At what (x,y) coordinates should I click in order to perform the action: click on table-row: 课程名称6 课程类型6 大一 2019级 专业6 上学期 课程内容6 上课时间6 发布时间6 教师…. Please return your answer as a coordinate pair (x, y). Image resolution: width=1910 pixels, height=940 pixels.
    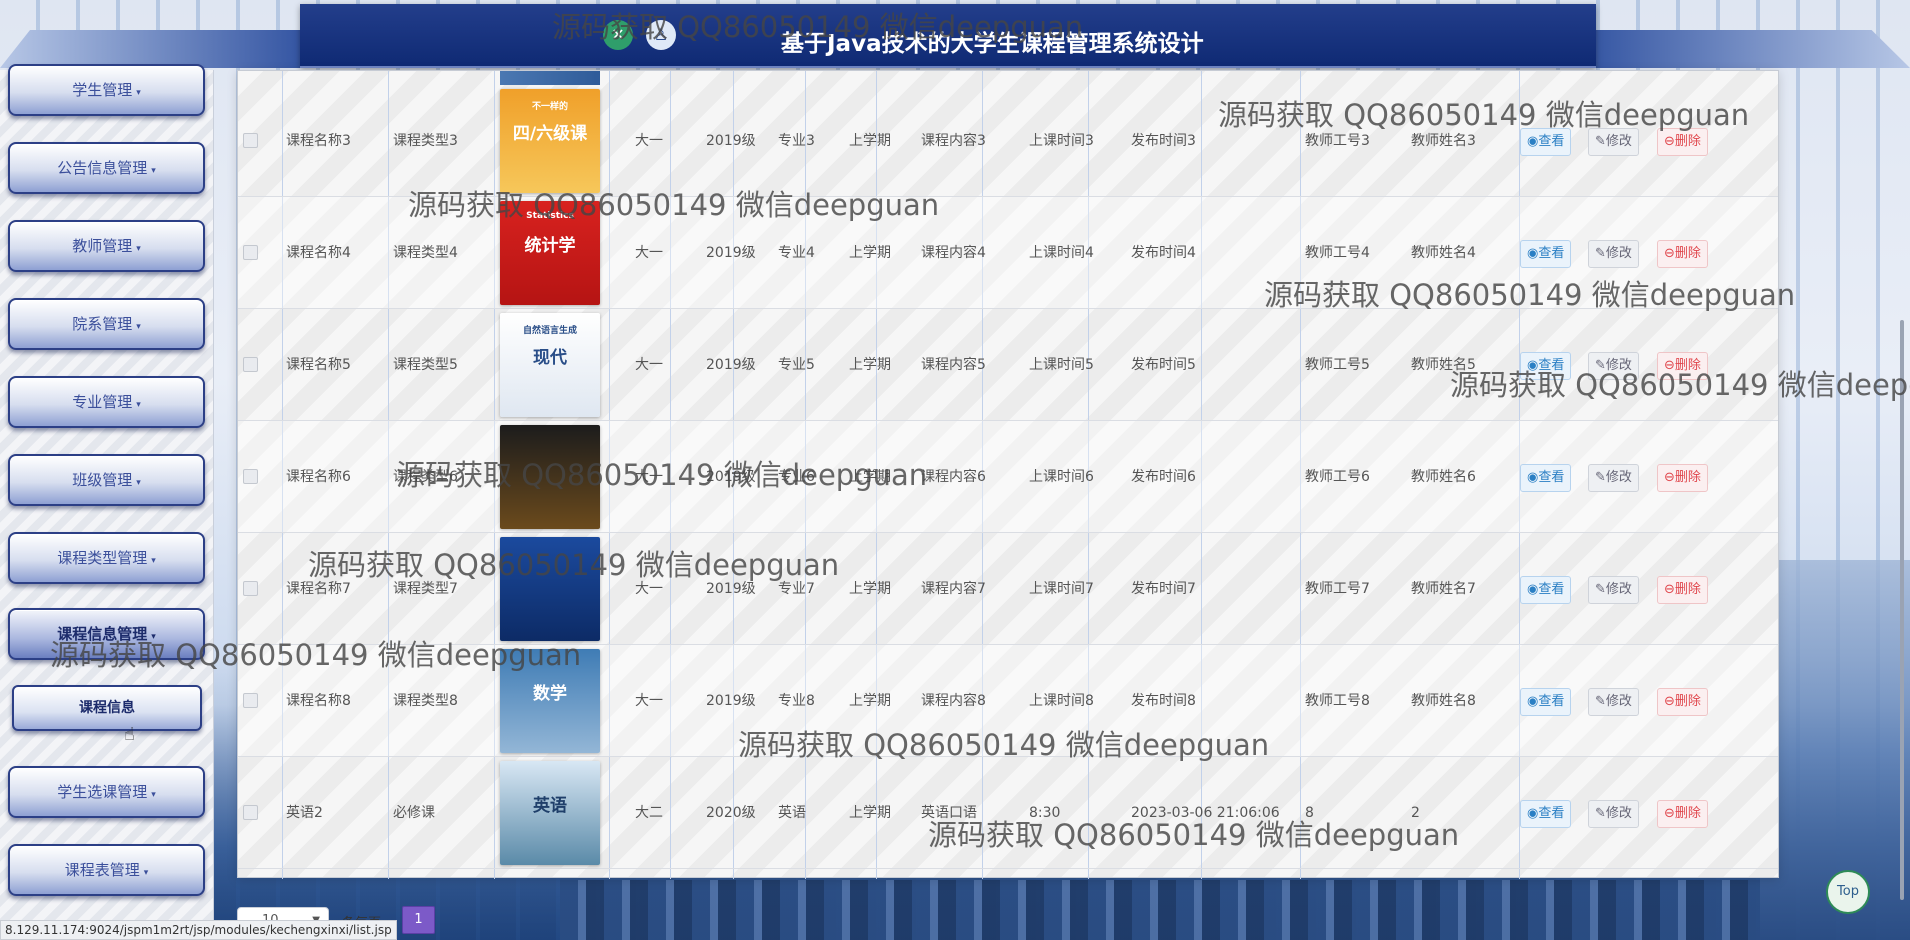
    Looking at the image, I should click on (1008, 477).